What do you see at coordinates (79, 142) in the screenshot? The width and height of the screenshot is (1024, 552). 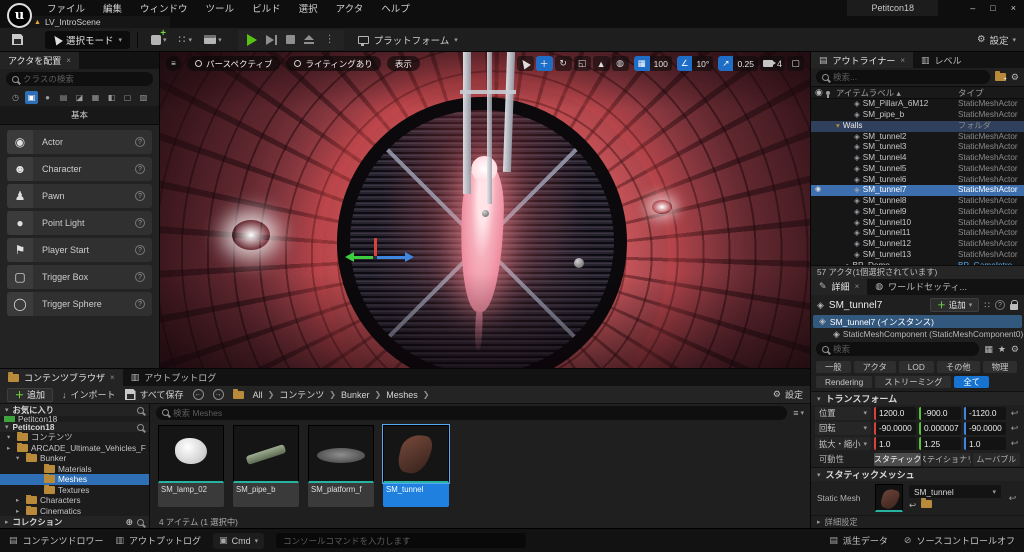 I see `placeable-actor-item: ◉ Actor ?` at bounding box center [79, 142].